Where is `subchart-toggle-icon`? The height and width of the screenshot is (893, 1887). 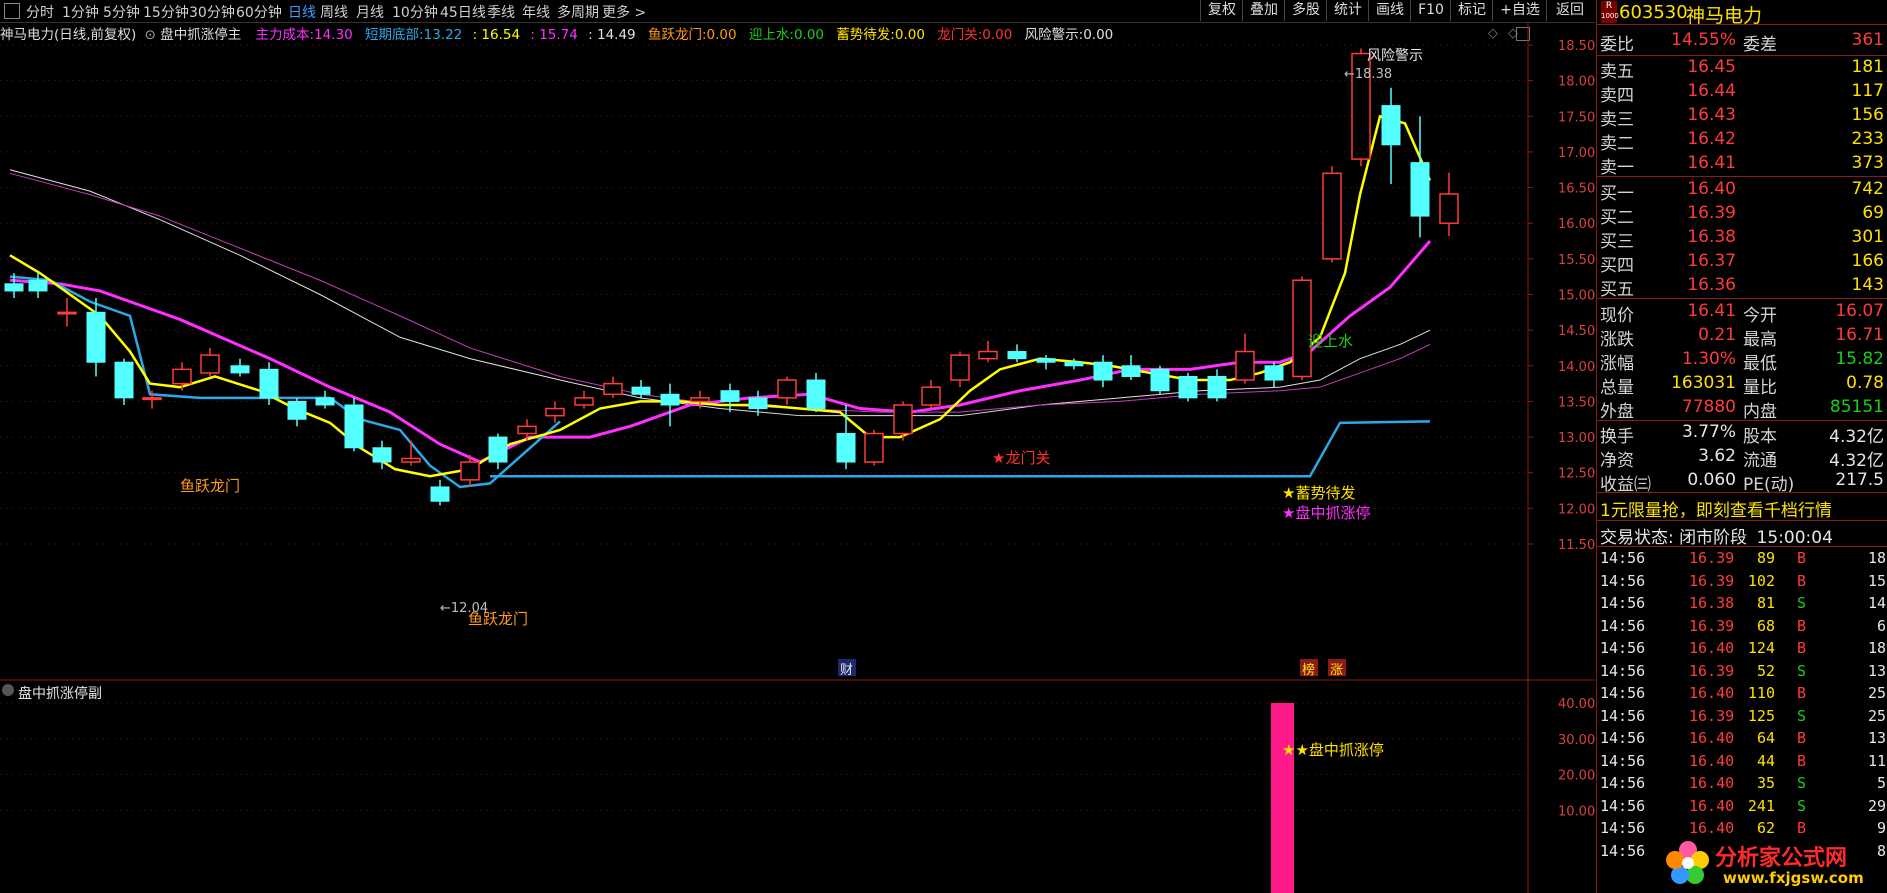
subchart-toggle-icon is located at coordinates (8, 690).